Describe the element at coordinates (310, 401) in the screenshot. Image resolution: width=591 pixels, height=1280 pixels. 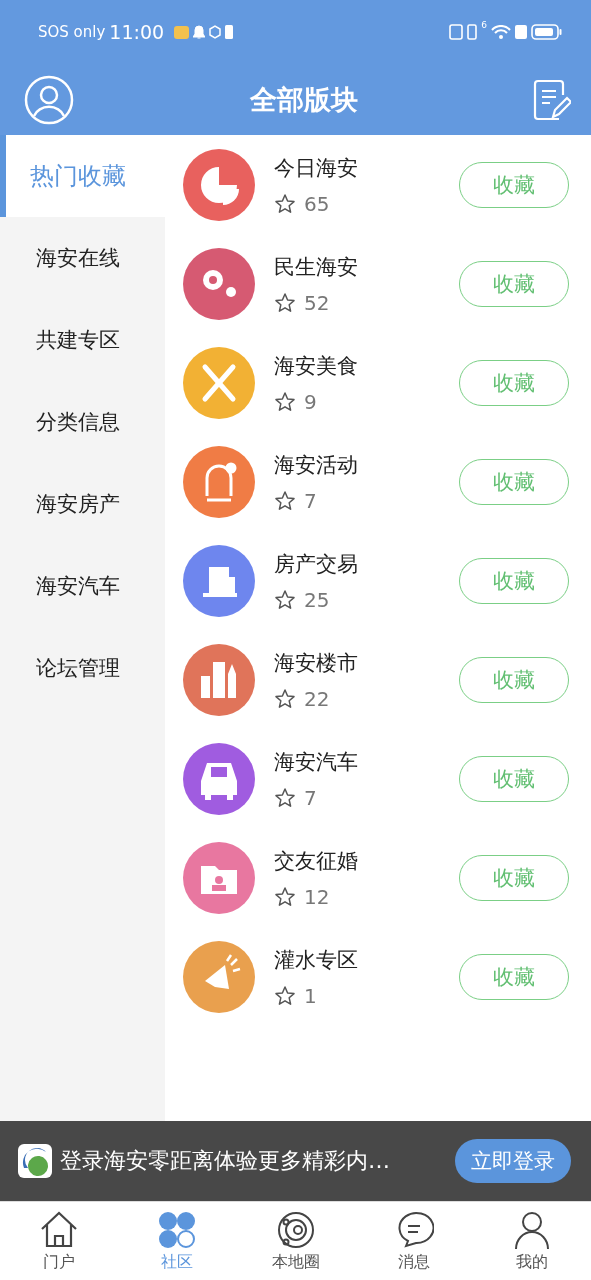
I see `favorite-count: 9` at that location.